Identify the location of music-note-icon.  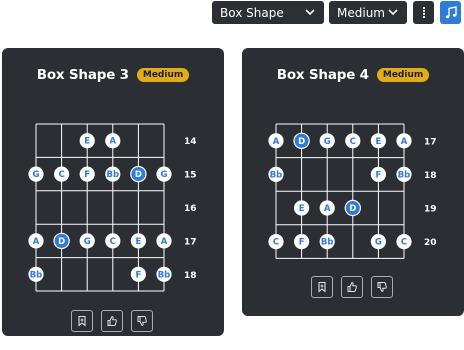
(451, 11).